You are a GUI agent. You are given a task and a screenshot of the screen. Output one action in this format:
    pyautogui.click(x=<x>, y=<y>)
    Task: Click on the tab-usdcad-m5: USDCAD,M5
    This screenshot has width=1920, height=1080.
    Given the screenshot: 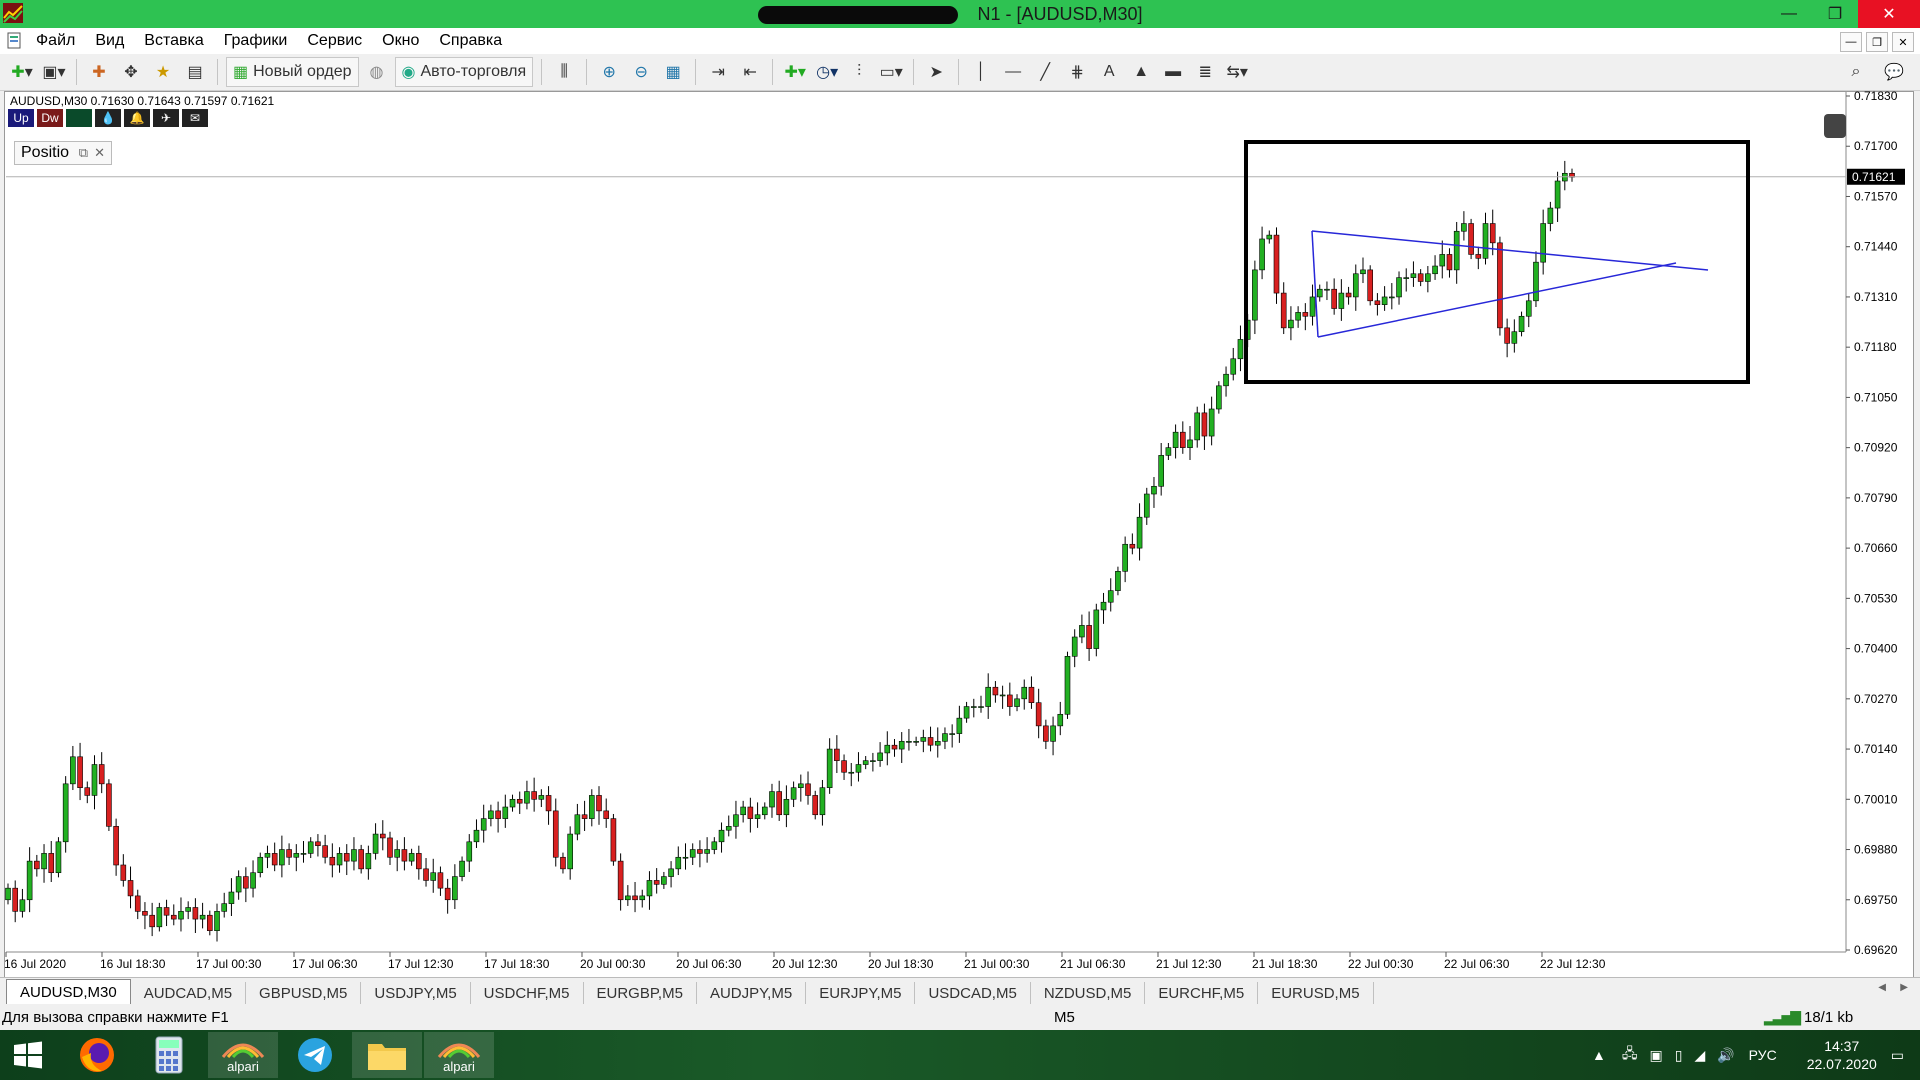 What is the action you would take?
    pyautogui.click(x=973, y=993)
    